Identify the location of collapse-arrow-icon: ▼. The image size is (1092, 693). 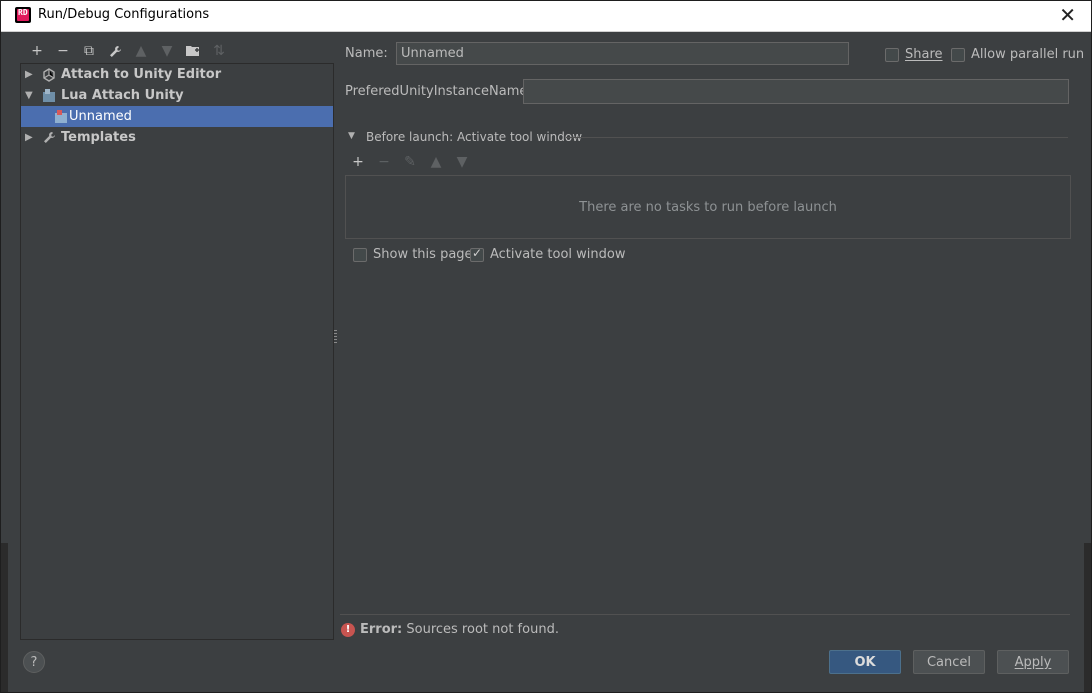
(30, 95).